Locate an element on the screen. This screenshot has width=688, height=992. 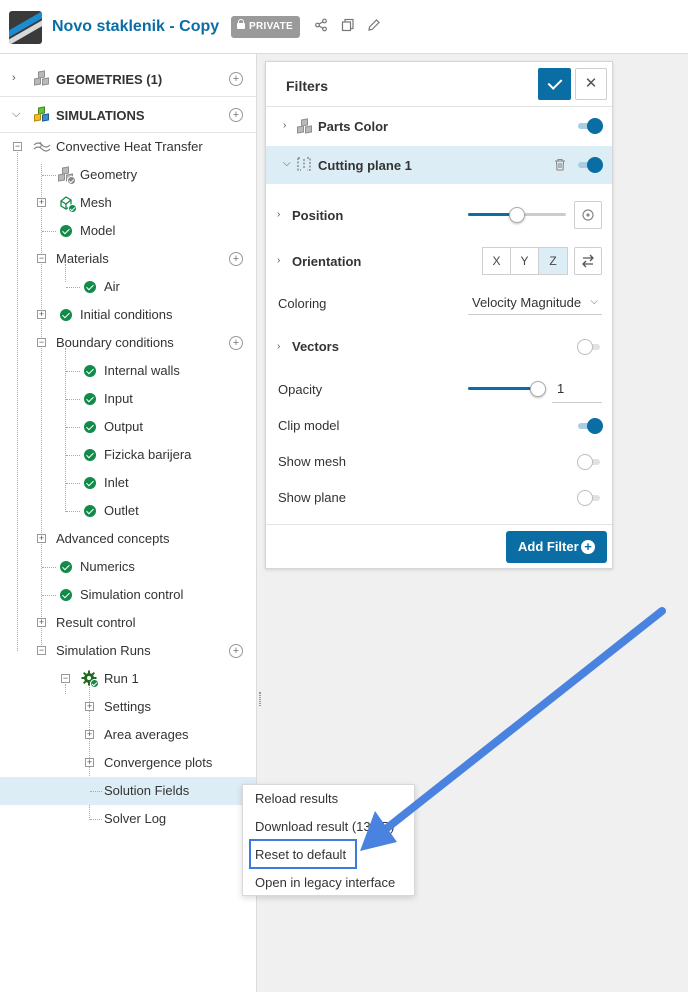
app-logo is located at coordinates (25, 27).